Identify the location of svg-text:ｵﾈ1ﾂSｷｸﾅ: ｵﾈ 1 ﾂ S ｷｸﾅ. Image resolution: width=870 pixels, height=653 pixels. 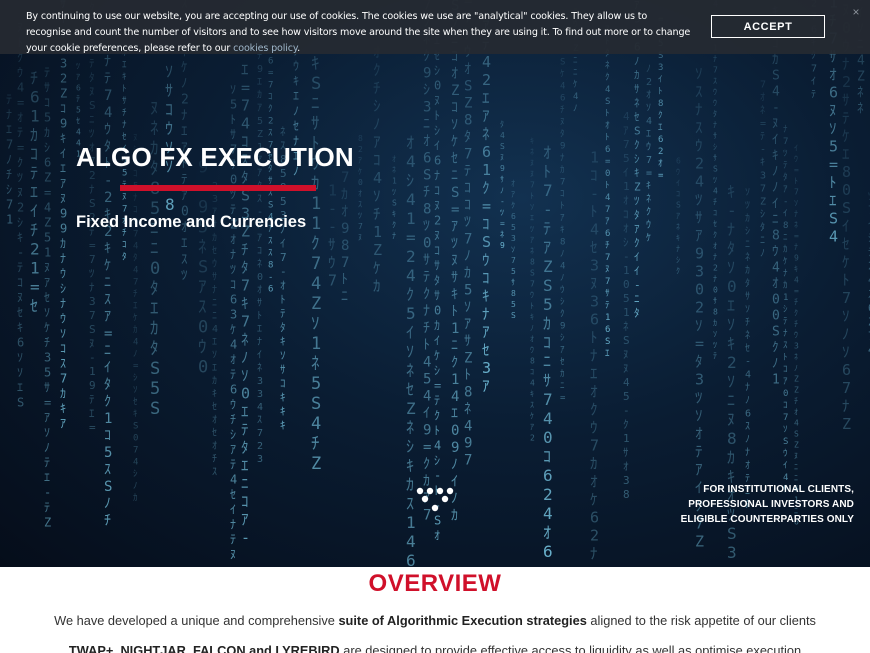
(394, 198).